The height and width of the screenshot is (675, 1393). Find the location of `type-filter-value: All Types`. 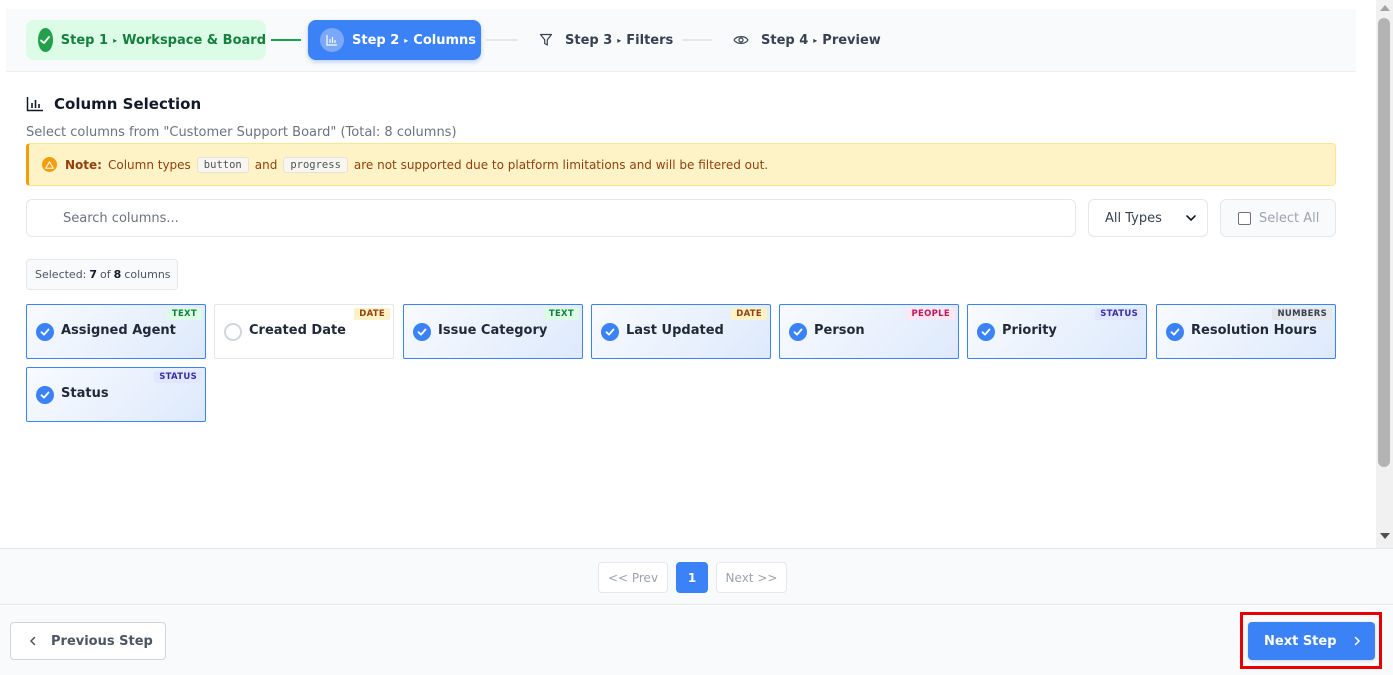

type-filter-value: All Types is located at coordinates (1133, 218).